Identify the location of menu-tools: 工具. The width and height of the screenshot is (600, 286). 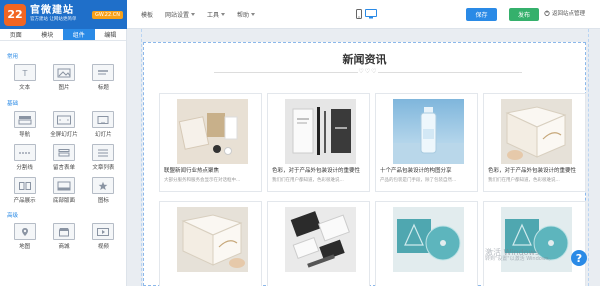
(216, 14).